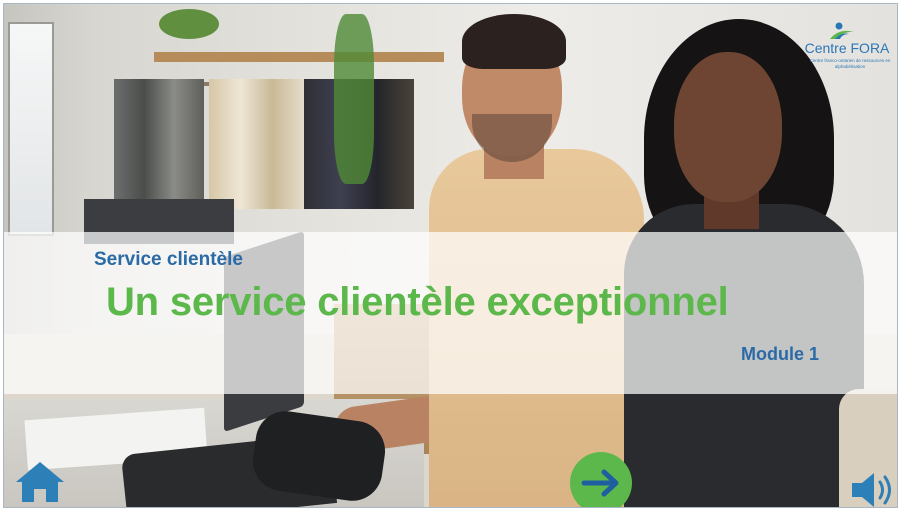 The image size is (903, 512). I want to click on logo-name: Centre FORA, so click(847, 48).